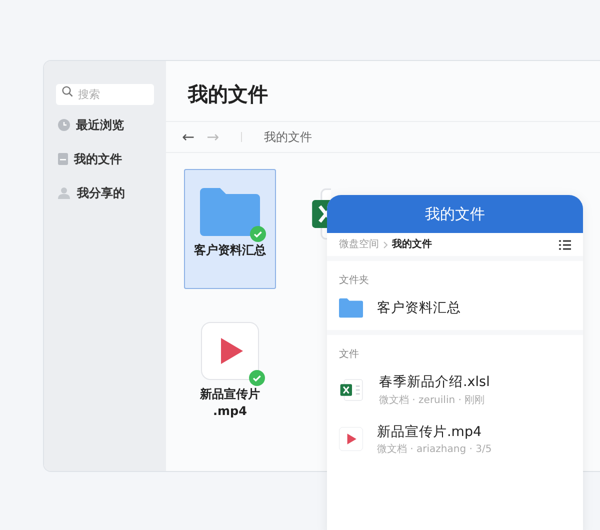  I want to click on sidebar-item: 我分享的, so click(105, 193).